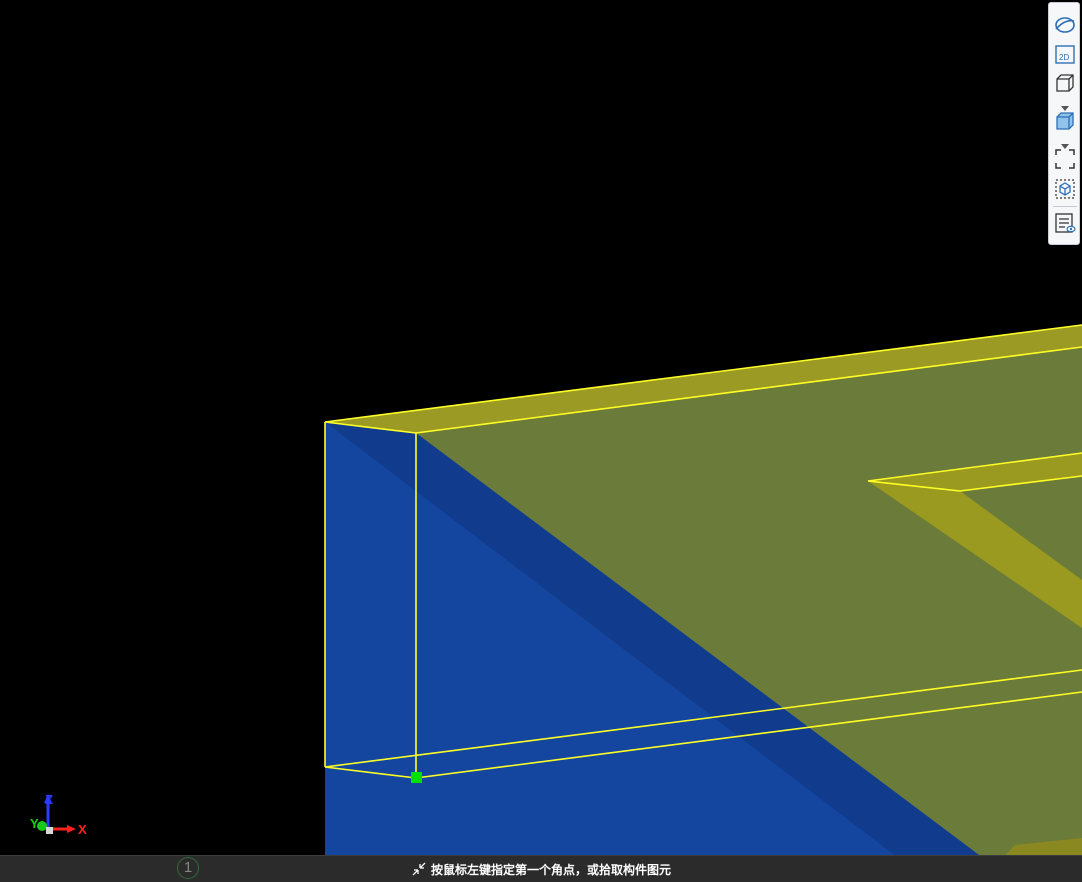 This screenshot has width=1082, height=882. I want to click on 3d-view-button, so click(1065, 83).